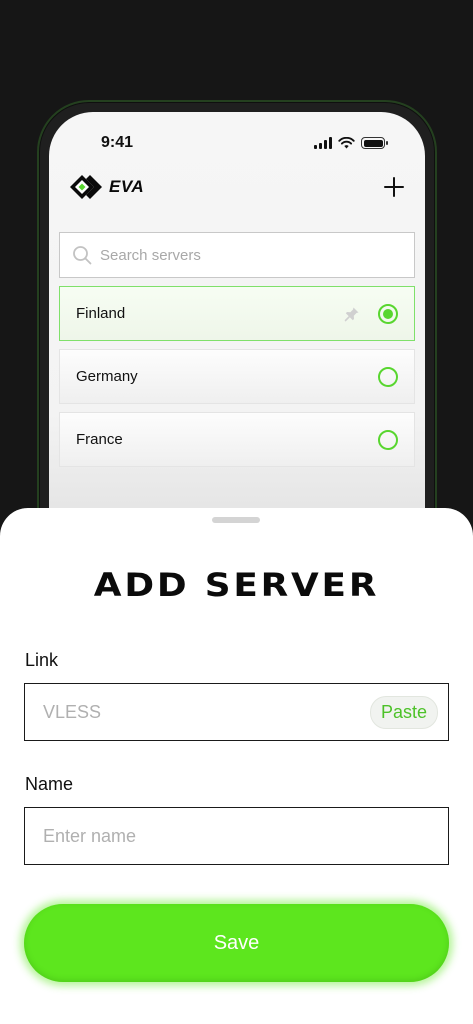 The height and width of the screenshot is (1024, 473). I want to click on sheet-drag-handle, so click(236, 520).